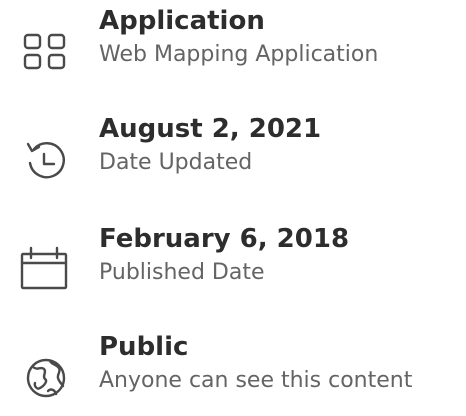  Describe the element at coordinates (239, 54) in the screenshot. I see `item-type-subtitle: Web Mapping Application` at that location.